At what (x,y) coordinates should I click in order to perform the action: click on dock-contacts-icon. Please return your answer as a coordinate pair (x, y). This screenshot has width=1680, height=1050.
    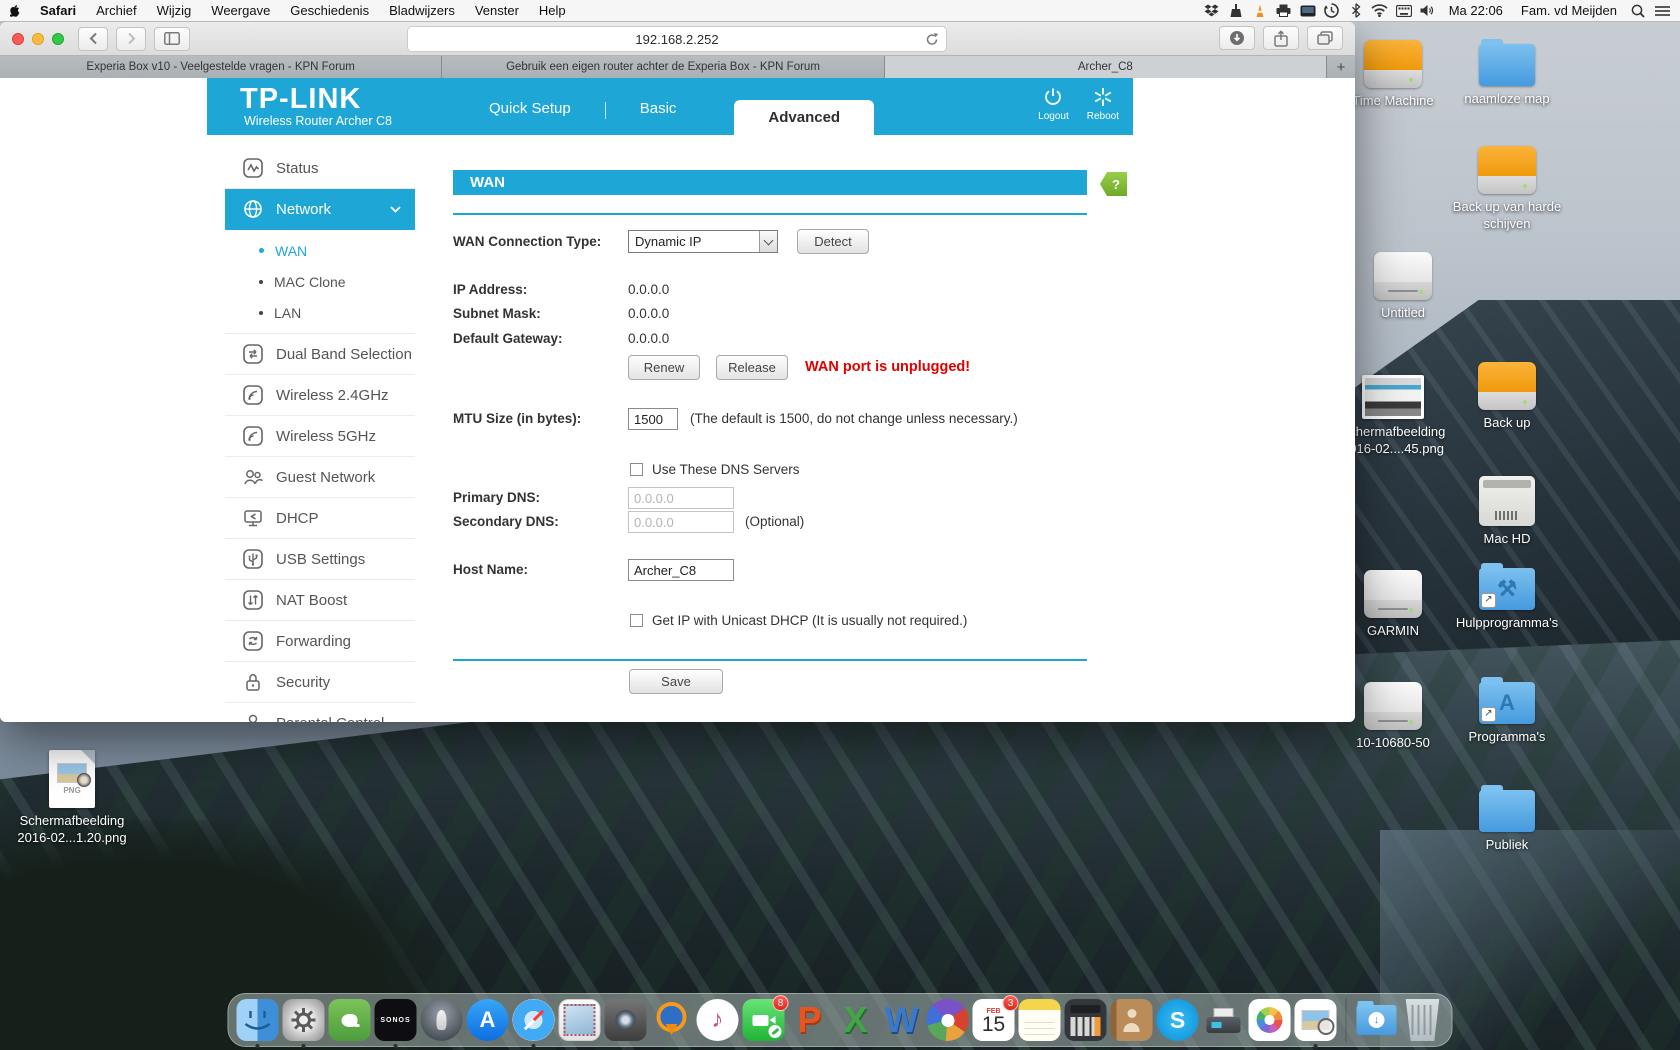
    Looking at the image, I should click on (1131, 1020).